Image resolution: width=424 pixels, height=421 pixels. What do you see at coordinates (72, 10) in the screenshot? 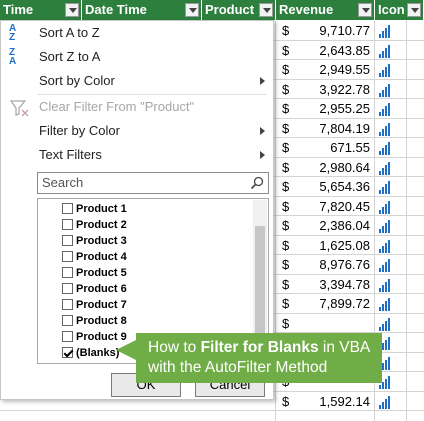
I see `time-filter-button` at bounding box center [72, 10].